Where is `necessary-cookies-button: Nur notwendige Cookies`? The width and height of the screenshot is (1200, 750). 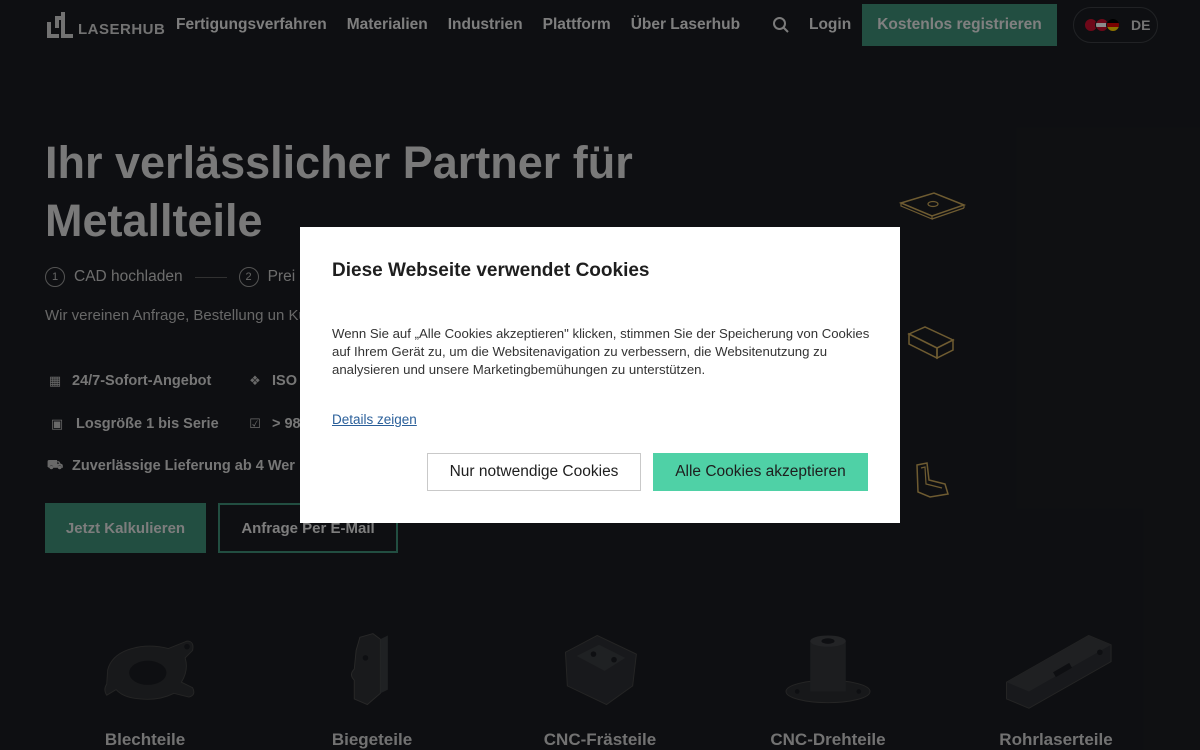 necessary-cookies-button: Nur notwendige Cookies is located at coordinates (534, 472).